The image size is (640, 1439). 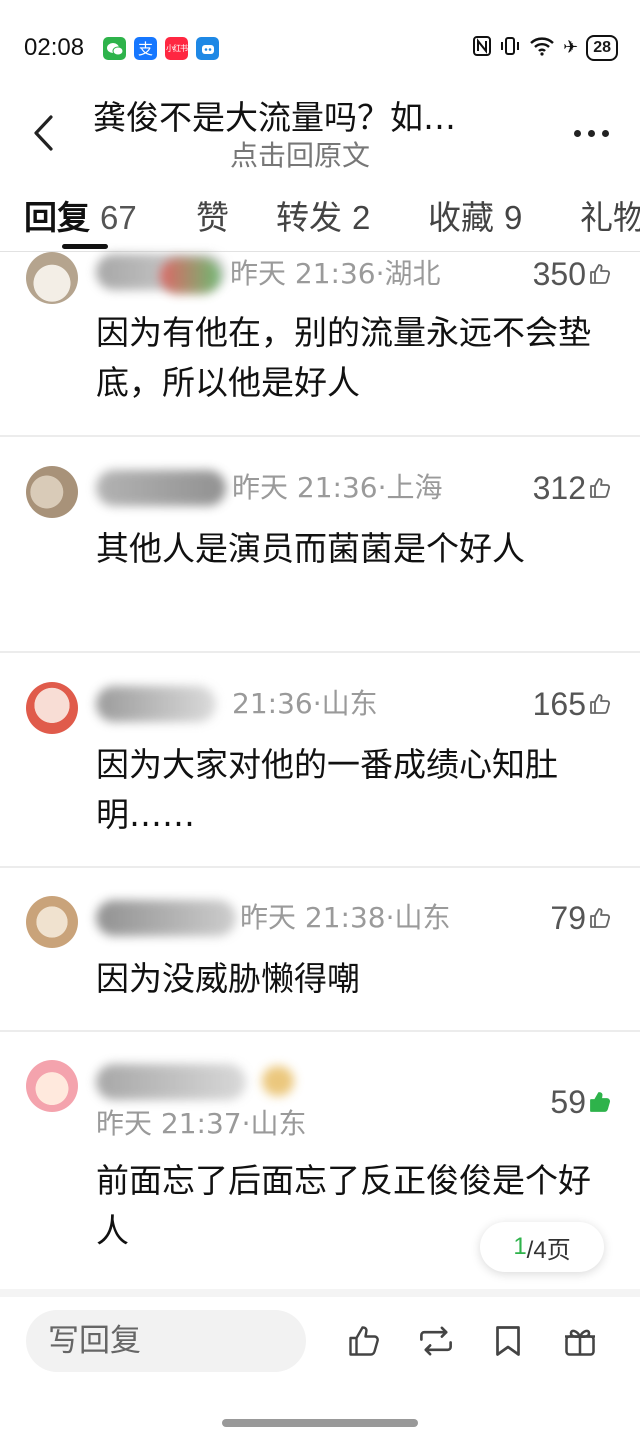 What do you see at coordinates (568, 1102) in the screenshot?
I see `like-count: 59` at bounding box center [568, 1102].